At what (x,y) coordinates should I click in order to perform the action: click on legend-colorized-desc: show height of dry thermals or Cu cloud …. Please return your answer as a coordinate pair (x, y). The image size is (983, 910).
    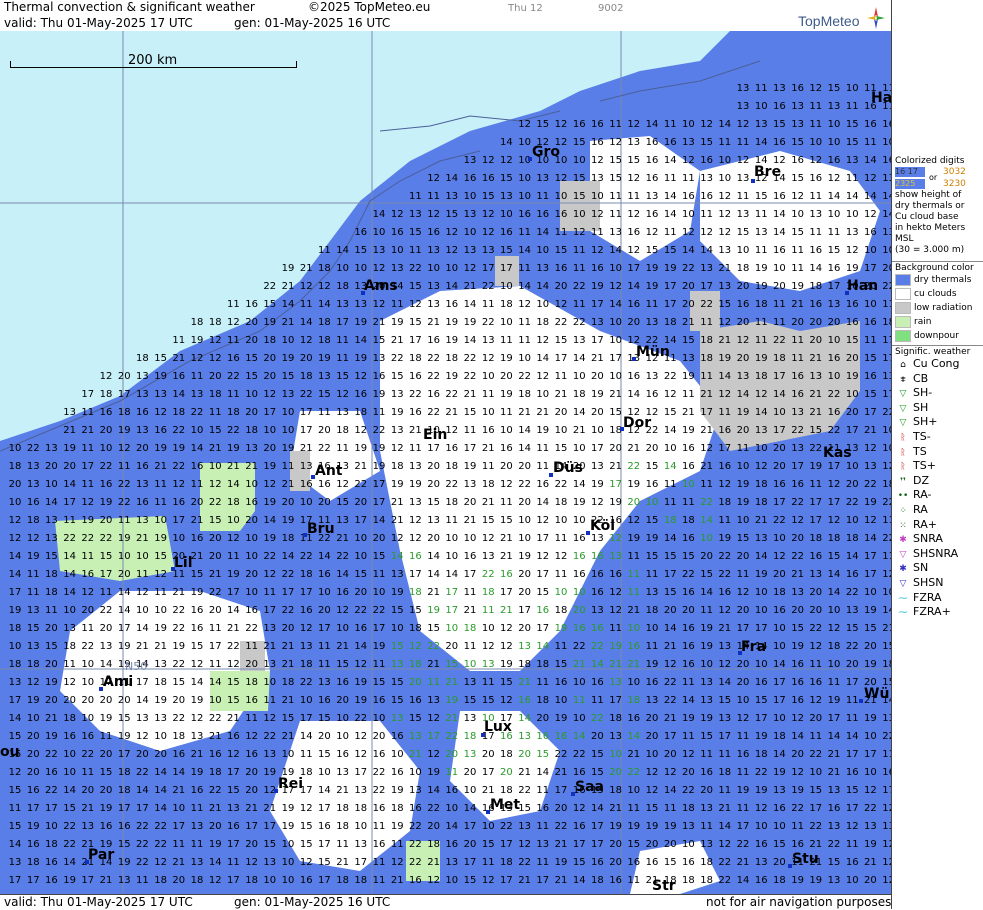
    Looking at the image, I should click on (930, 222).